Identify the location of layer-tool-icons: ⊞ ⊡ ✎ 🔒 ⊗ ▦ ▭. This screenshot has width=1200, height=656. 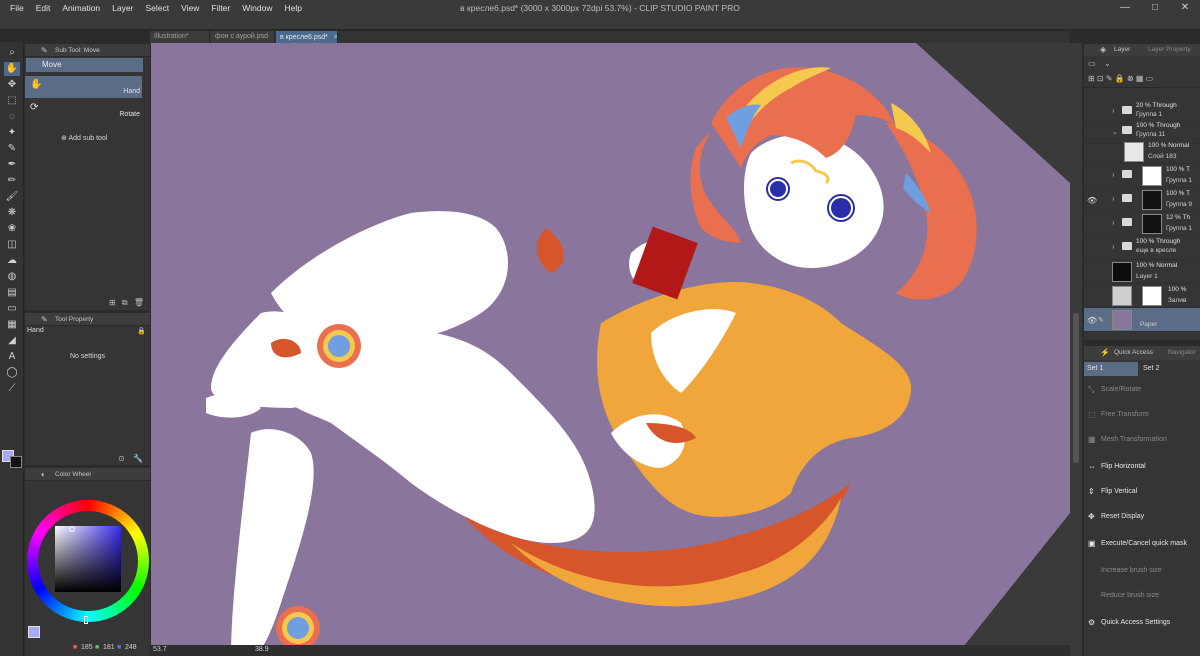
(1120, 78).